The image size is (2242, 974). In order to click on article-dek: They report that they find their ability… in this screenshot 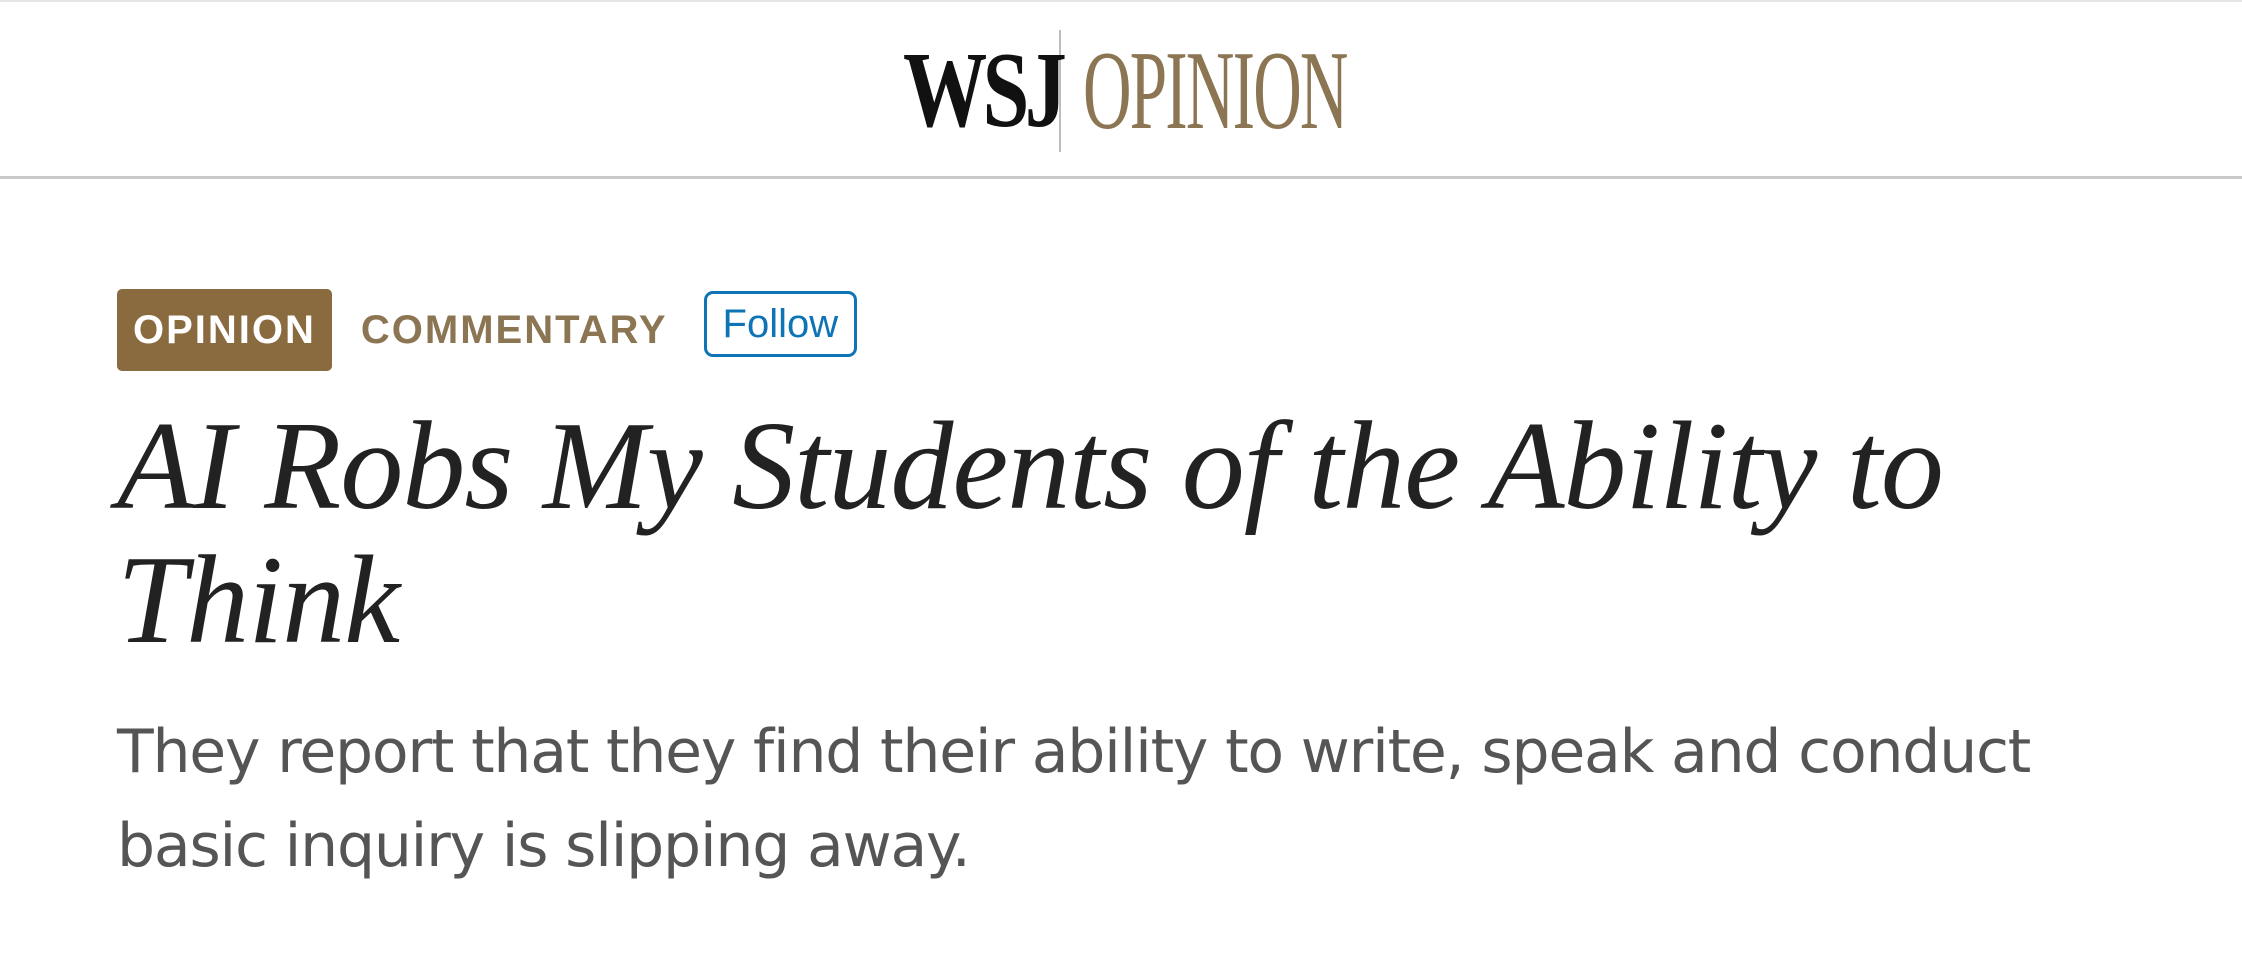, I will do `click(1074, 799)`.